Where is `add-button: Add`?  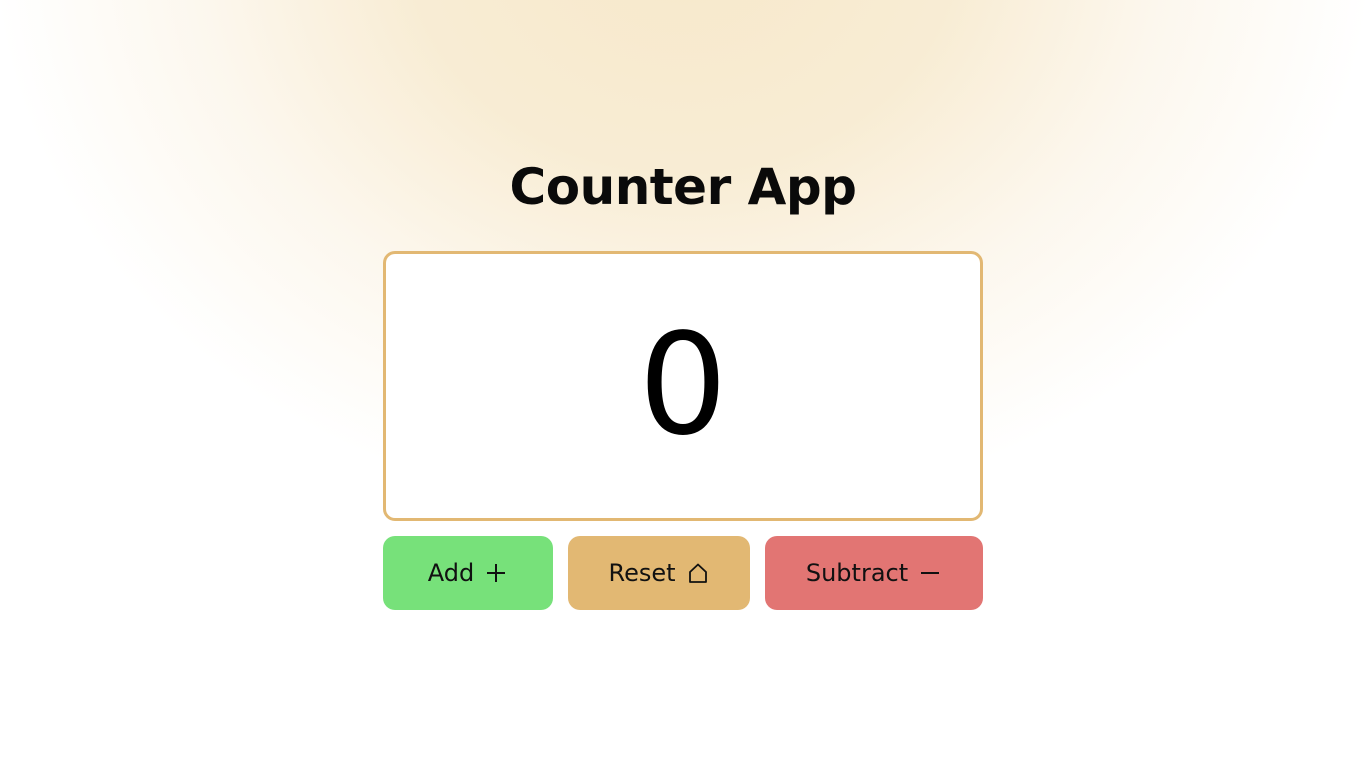 add-button: Add is located at coordinates (468, 573).